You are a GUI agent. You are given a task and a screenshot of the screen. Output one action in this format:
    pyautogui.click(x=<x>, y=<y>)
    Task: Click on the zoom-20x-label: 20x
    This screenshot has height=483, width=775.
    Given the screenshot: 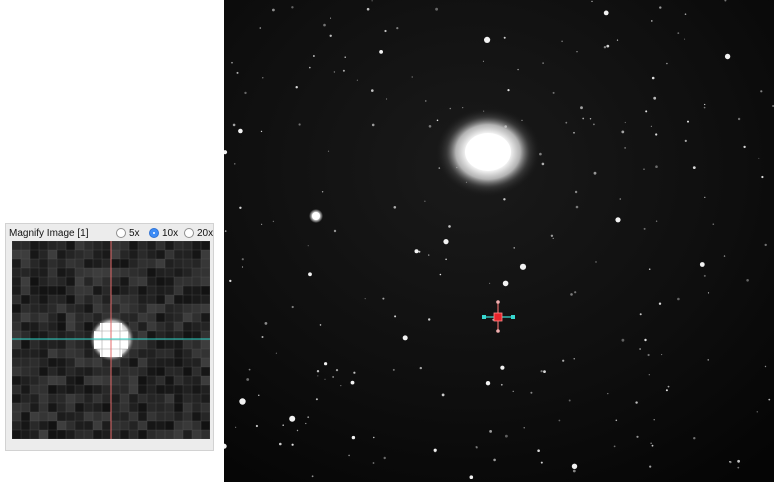 What is the action you would take?
    pyautogui.click(x=205, y=233)
    